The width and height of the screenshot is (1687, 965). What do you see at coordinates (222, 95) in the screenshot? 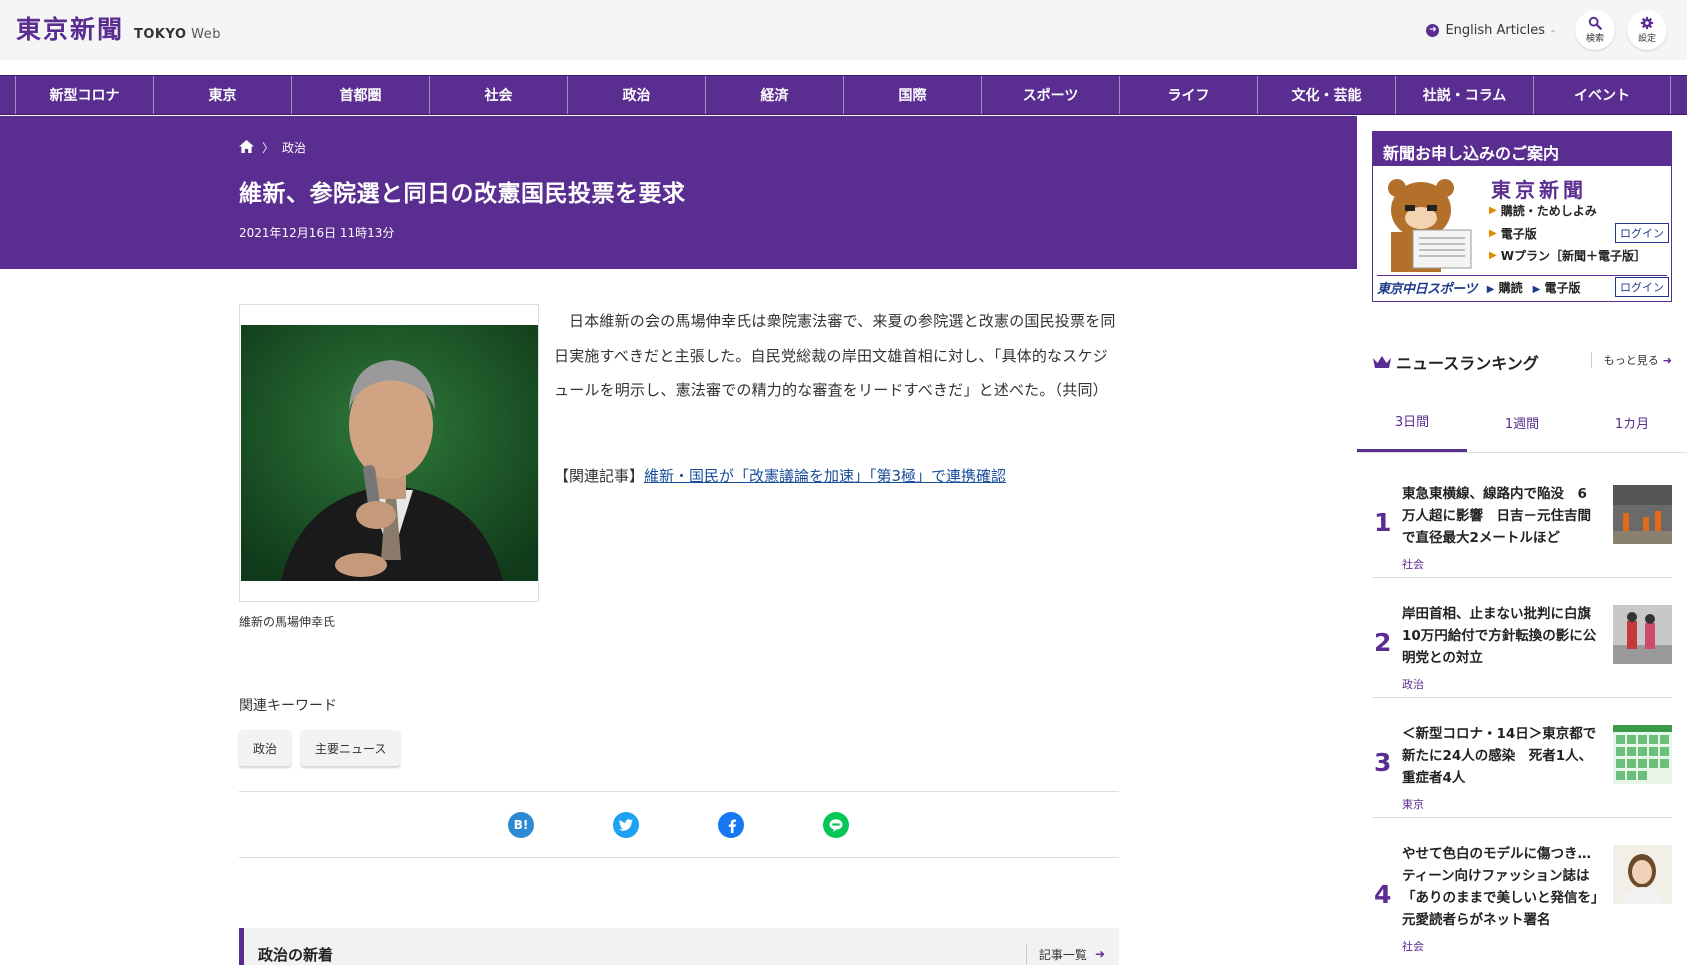
I see `nav-item-tokyo: 東京` at bounding box center [222, 95].